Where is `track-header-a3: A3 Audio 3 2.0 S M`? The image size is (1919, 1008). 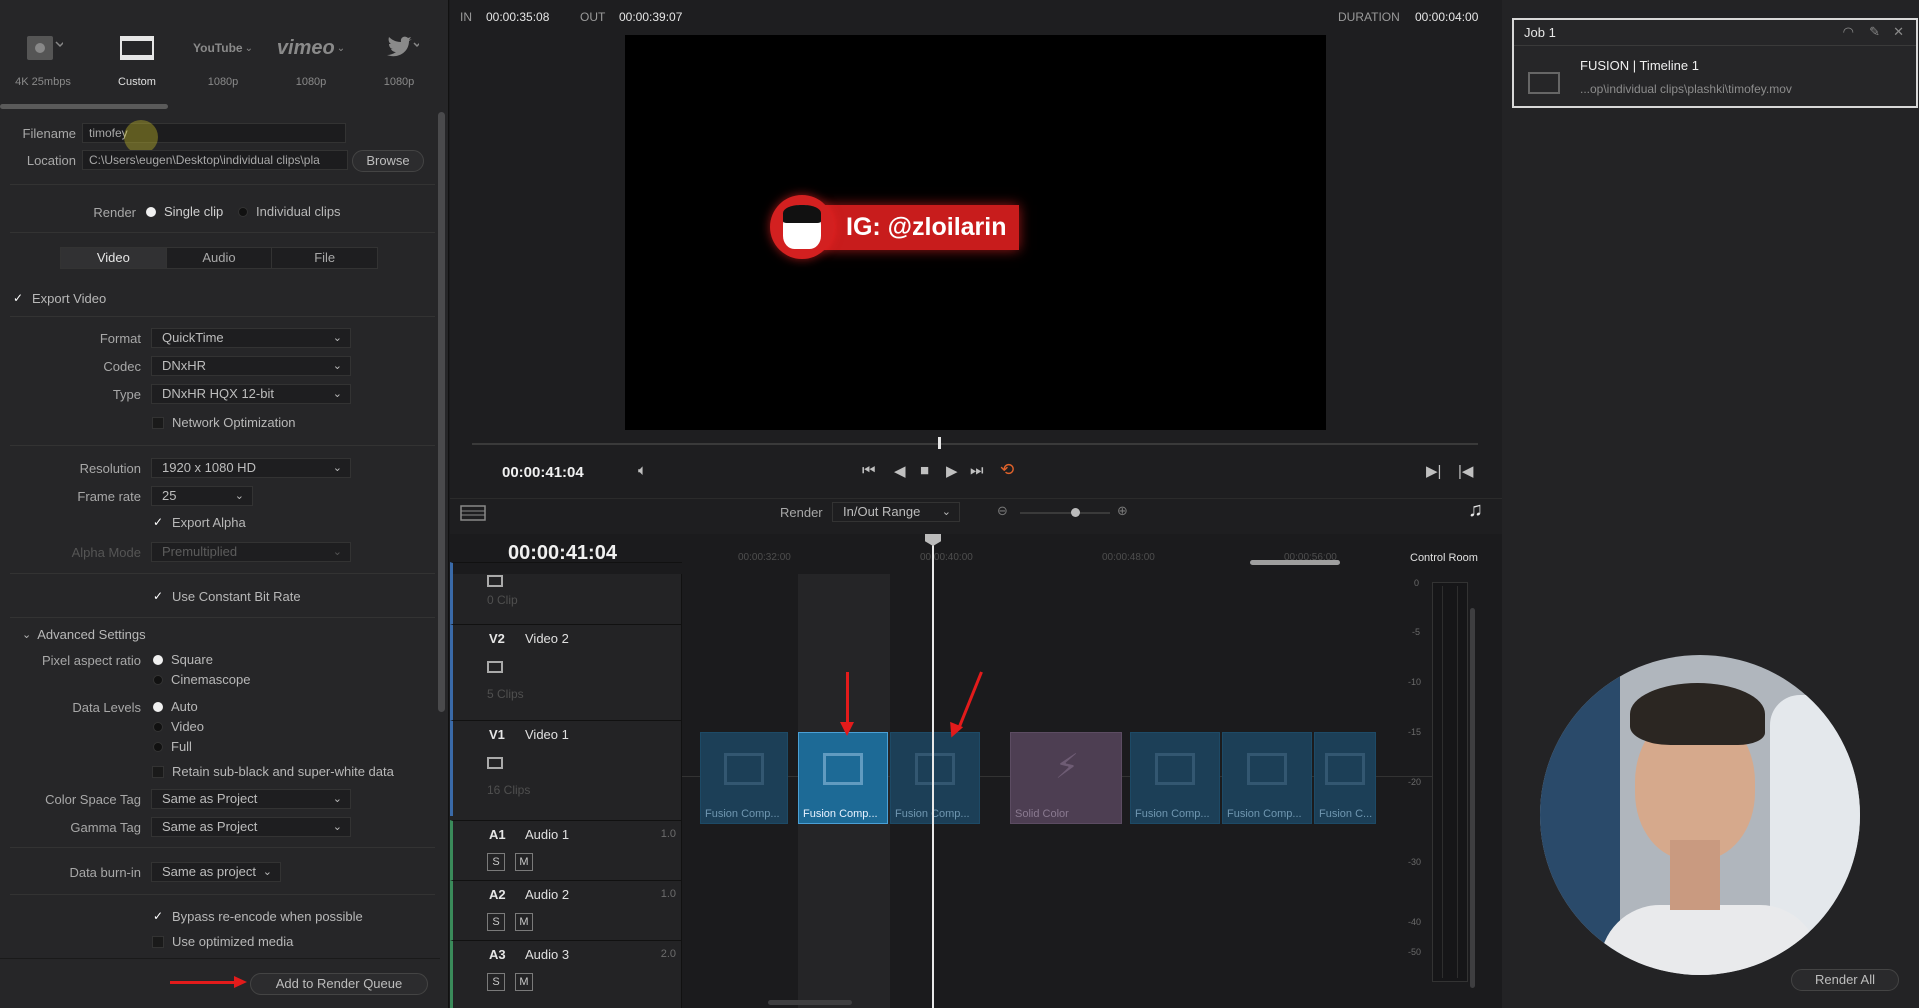 track-header-a3: A3 Audio 3 2.0 S M is located at coordinates (566, 974).